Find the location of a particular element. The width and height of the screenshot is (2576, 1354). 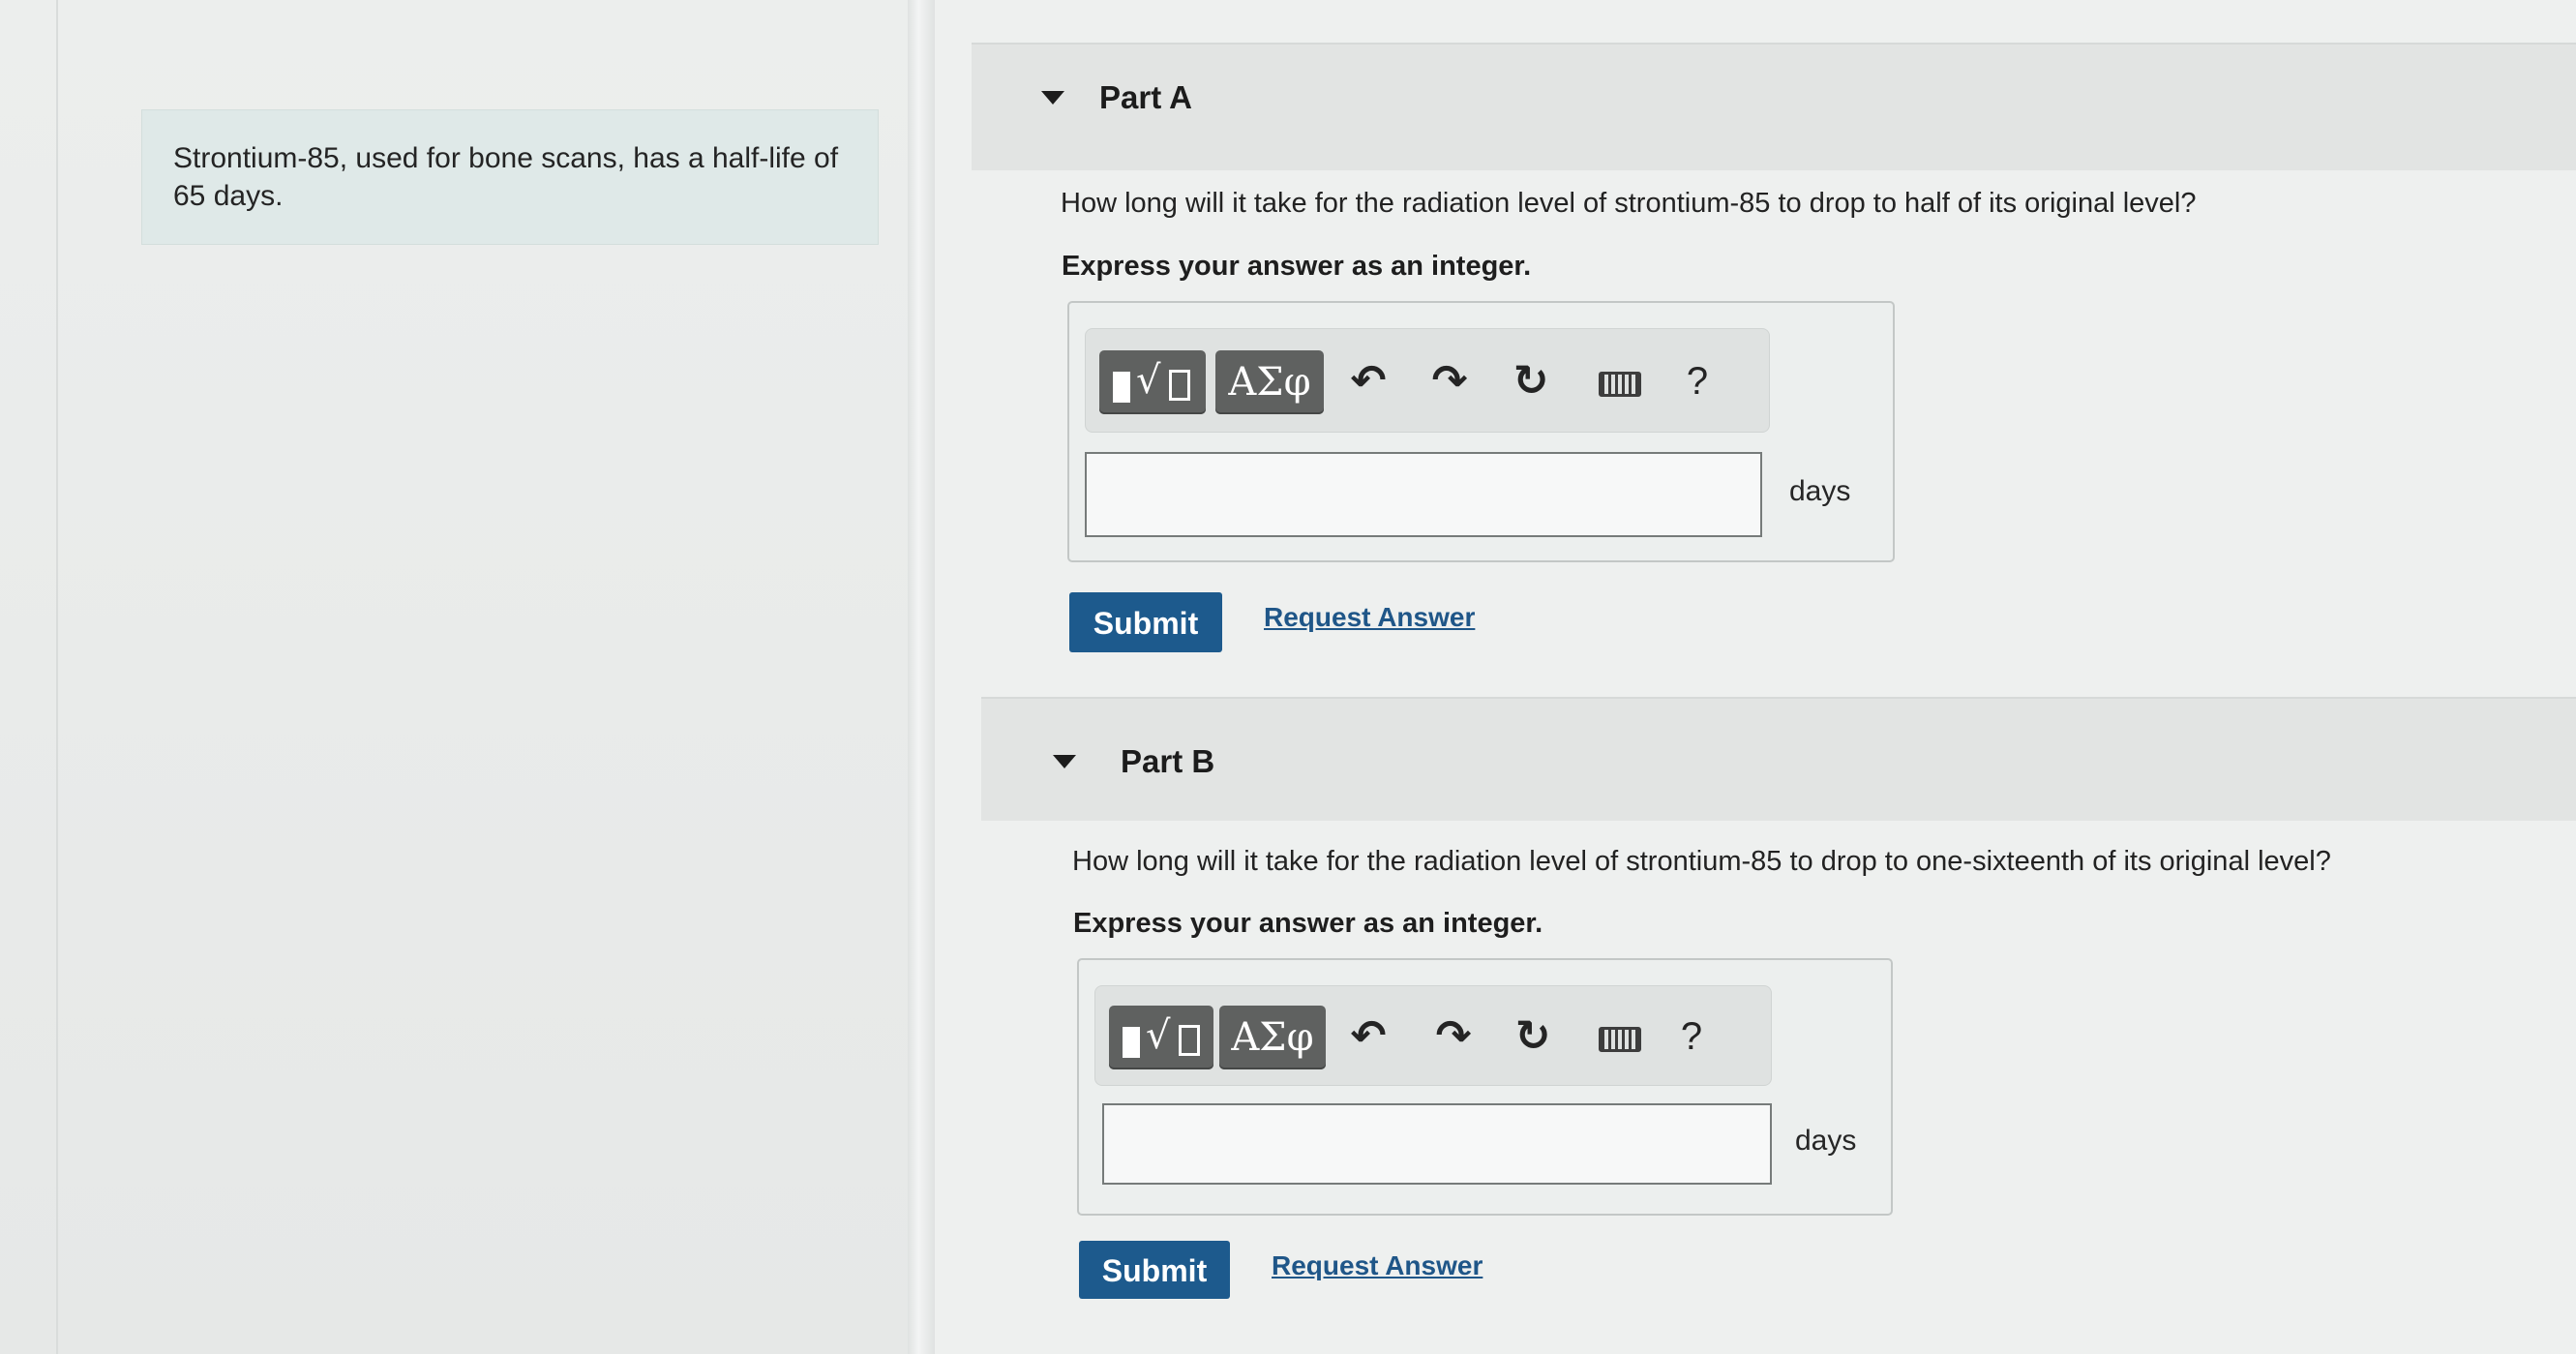

part-b-title: Part B is located at coordinates (1168, 761).